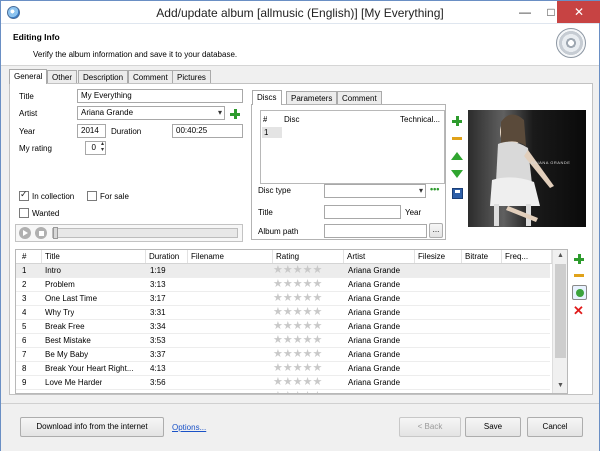  What do you see at coordinates (265, 212) in the screenshot?
I see `disc-title-label: Title` at bounding box center [265, 212].